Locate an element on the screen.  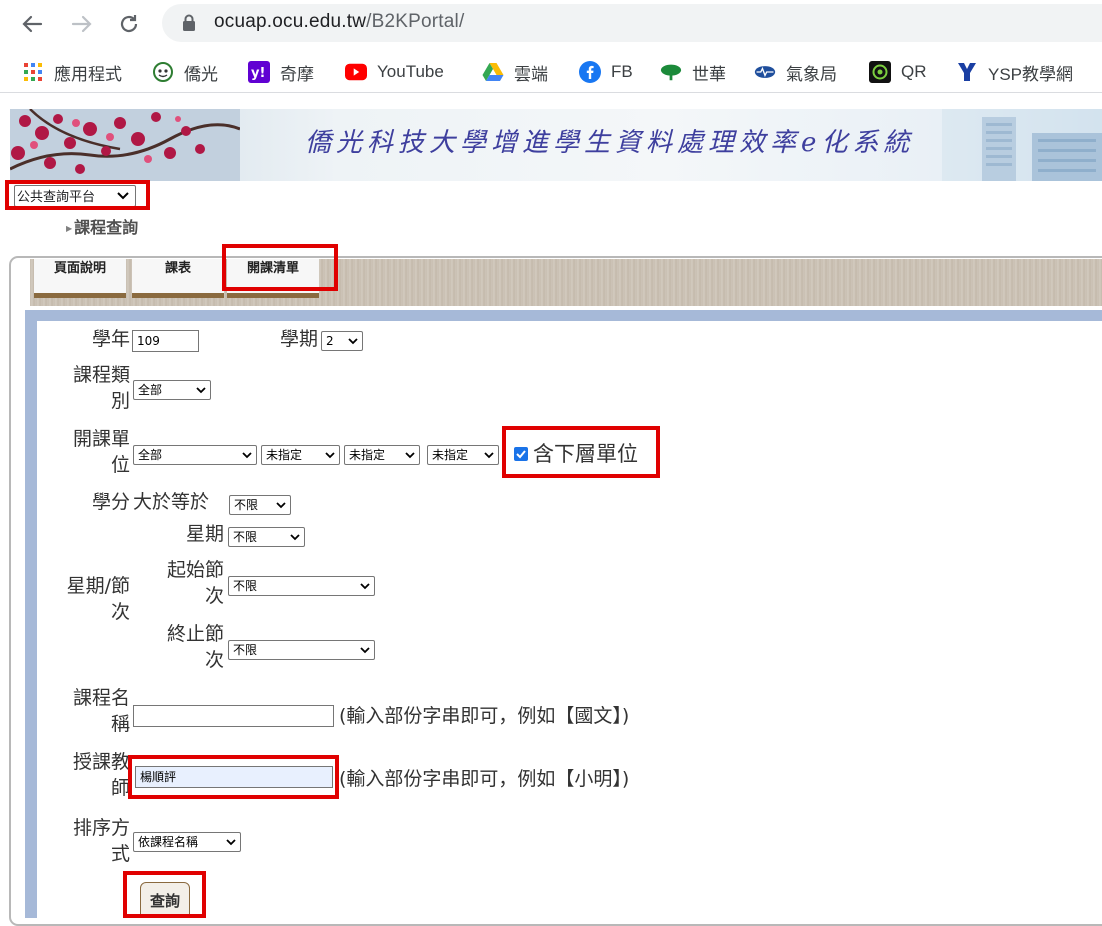
category-label-line1: 課程類 is located at coordinates (101, 375).